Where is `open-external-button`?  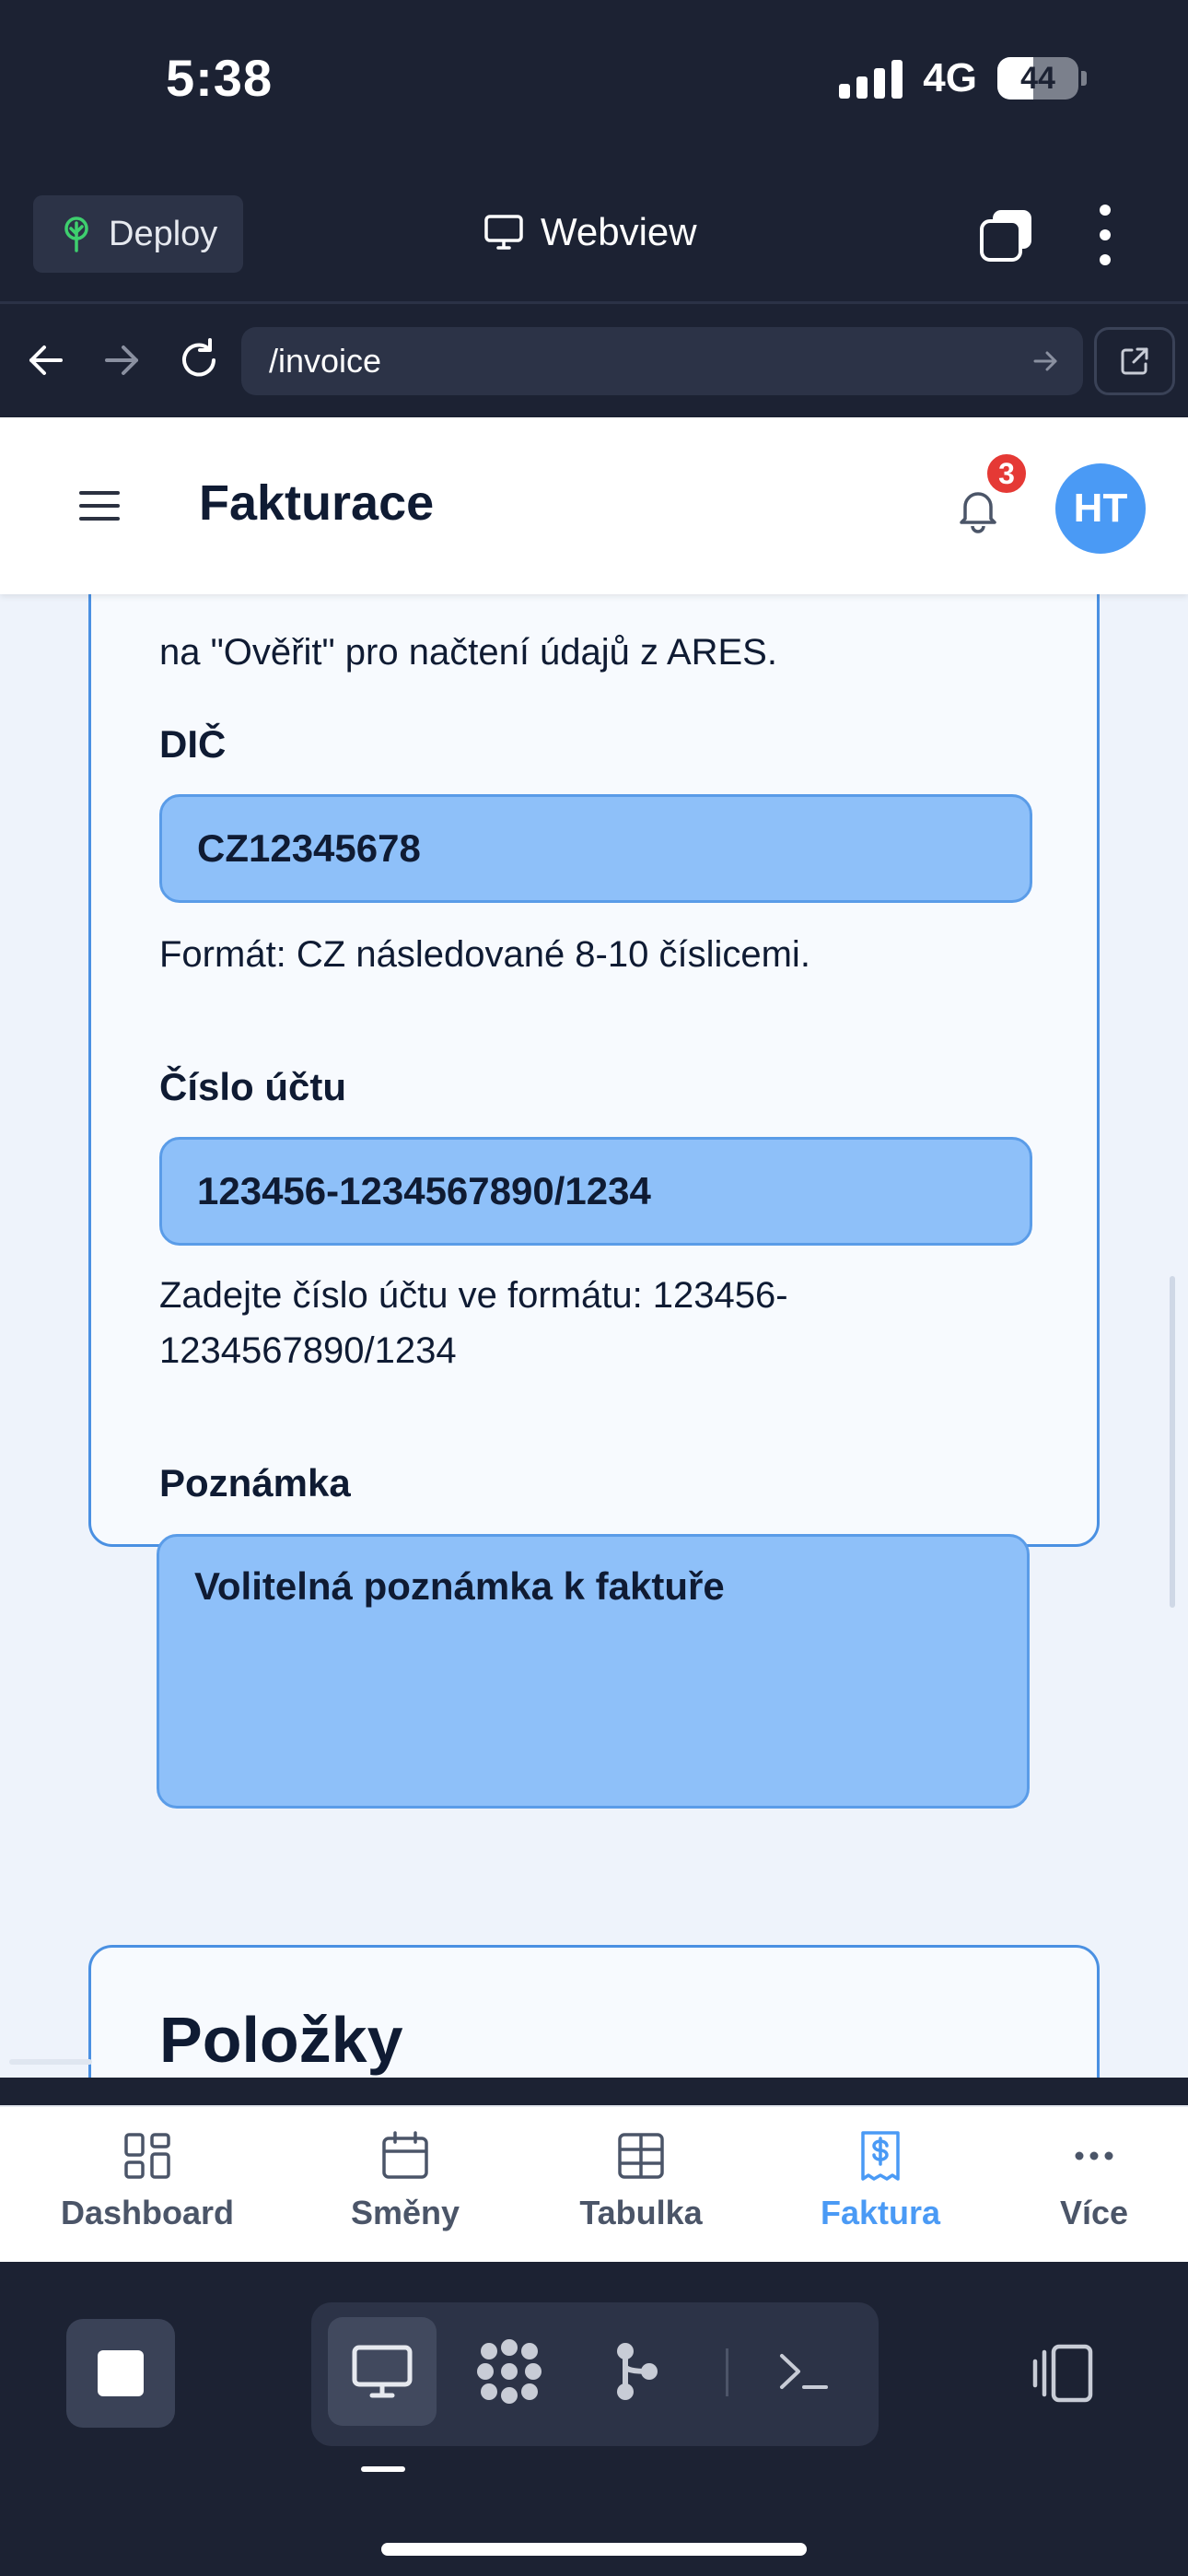
open-external-button is located at coordinates (1134, 361).